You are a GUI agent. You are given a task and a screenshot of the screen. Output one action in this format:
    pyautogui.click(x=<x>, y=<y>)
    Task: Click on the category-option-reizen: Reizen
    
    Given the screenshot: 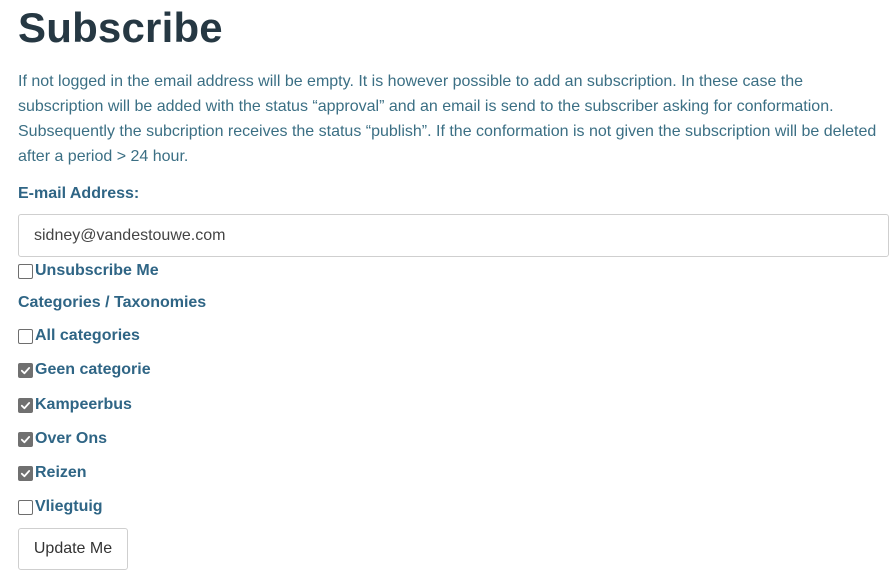 What is the action you would take?
    pyautogui.click(x=52, y=473)
    